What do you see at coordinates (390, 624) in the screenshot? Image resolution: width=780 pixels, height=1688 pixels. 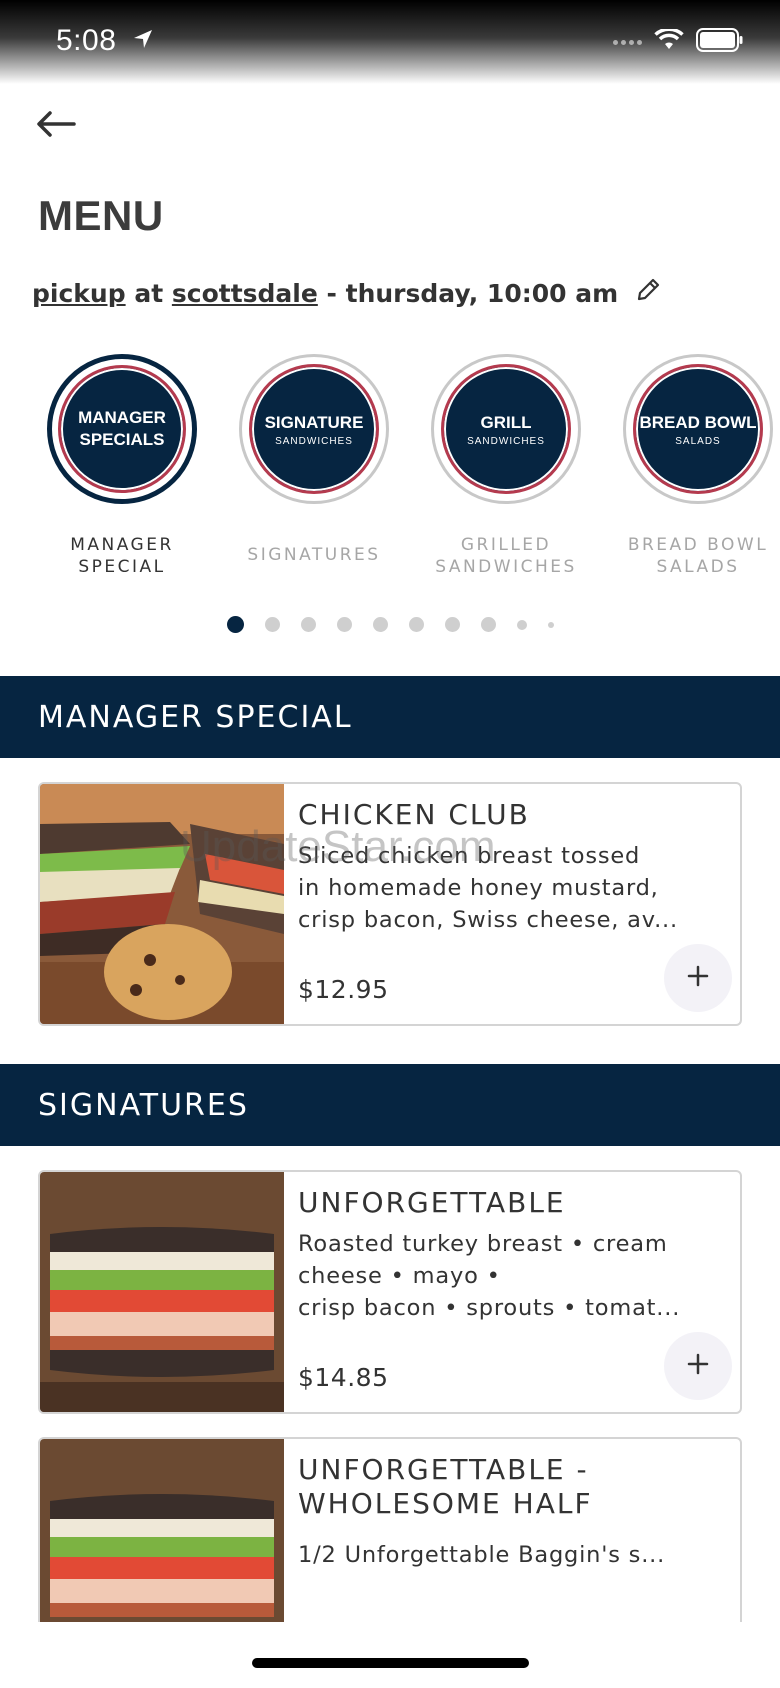 I see `carousel-pagination` at bounding box center [390, 624].